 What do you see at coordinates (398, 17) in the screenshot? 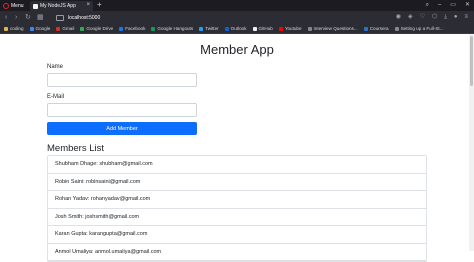
I see `camera-icon: ◉` at bounding box center [398, 17].